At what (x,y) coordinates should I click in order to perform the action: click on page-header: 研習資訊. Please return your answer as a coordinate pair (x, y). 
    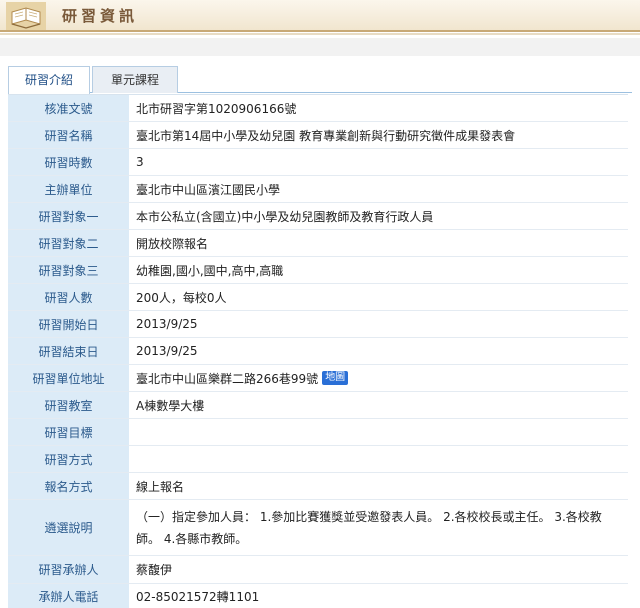
    Looking at the image, I should click on (320, 16).